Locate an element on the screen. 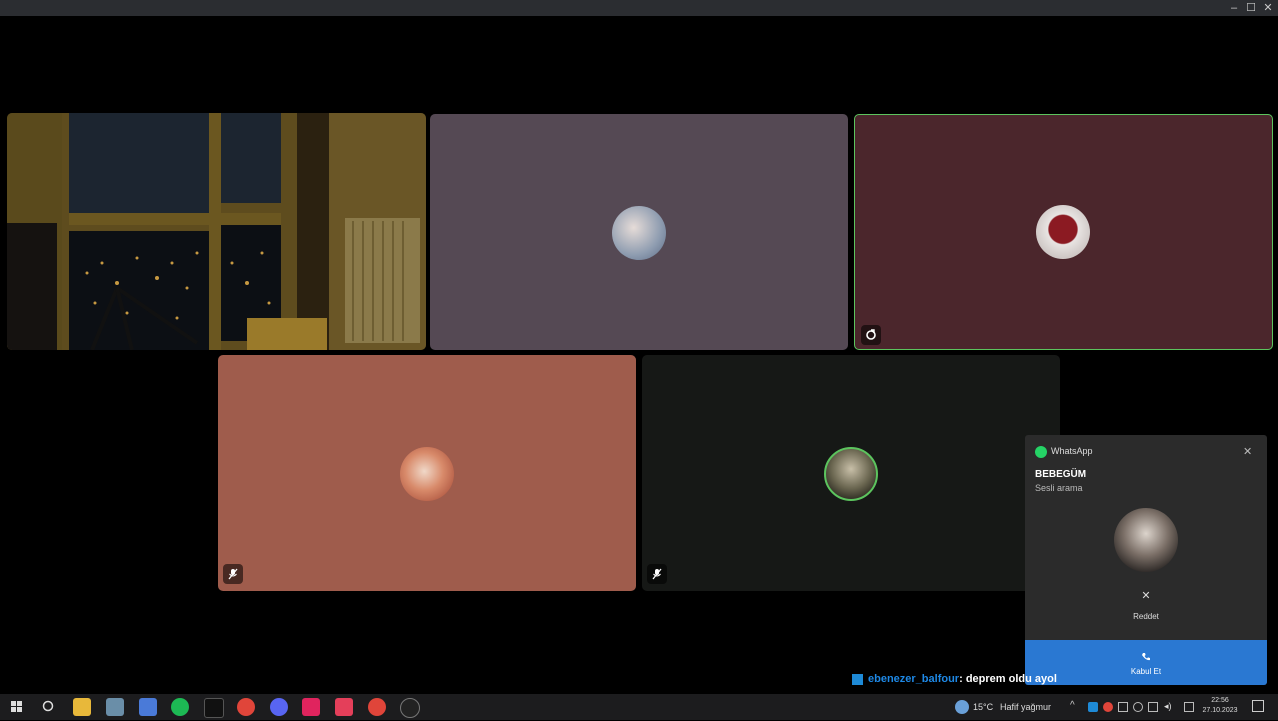  discord-icon is located at coordinates (279, 707).